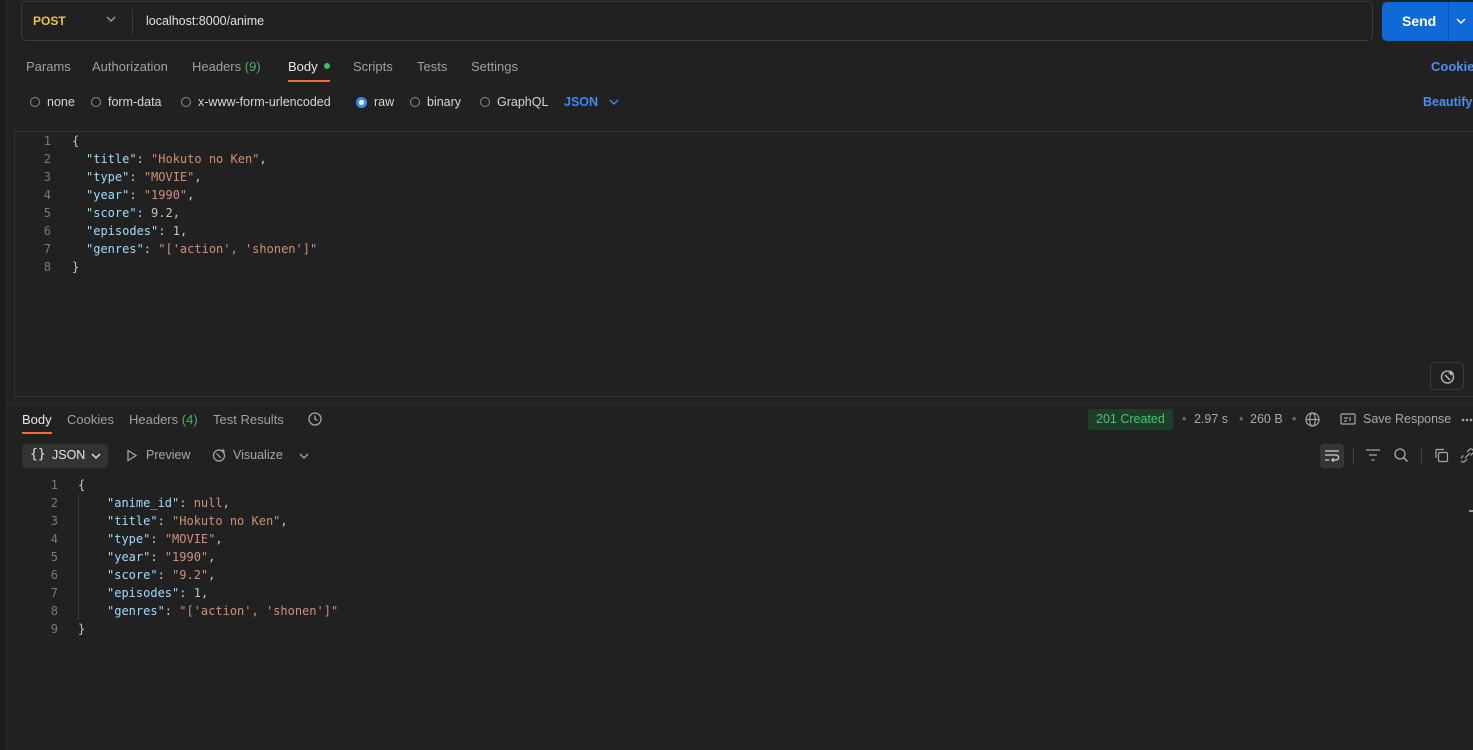  Describe the element at coordinates (252, 66) in the screenshot. I see `tab-headers-count: (9)` at that location.